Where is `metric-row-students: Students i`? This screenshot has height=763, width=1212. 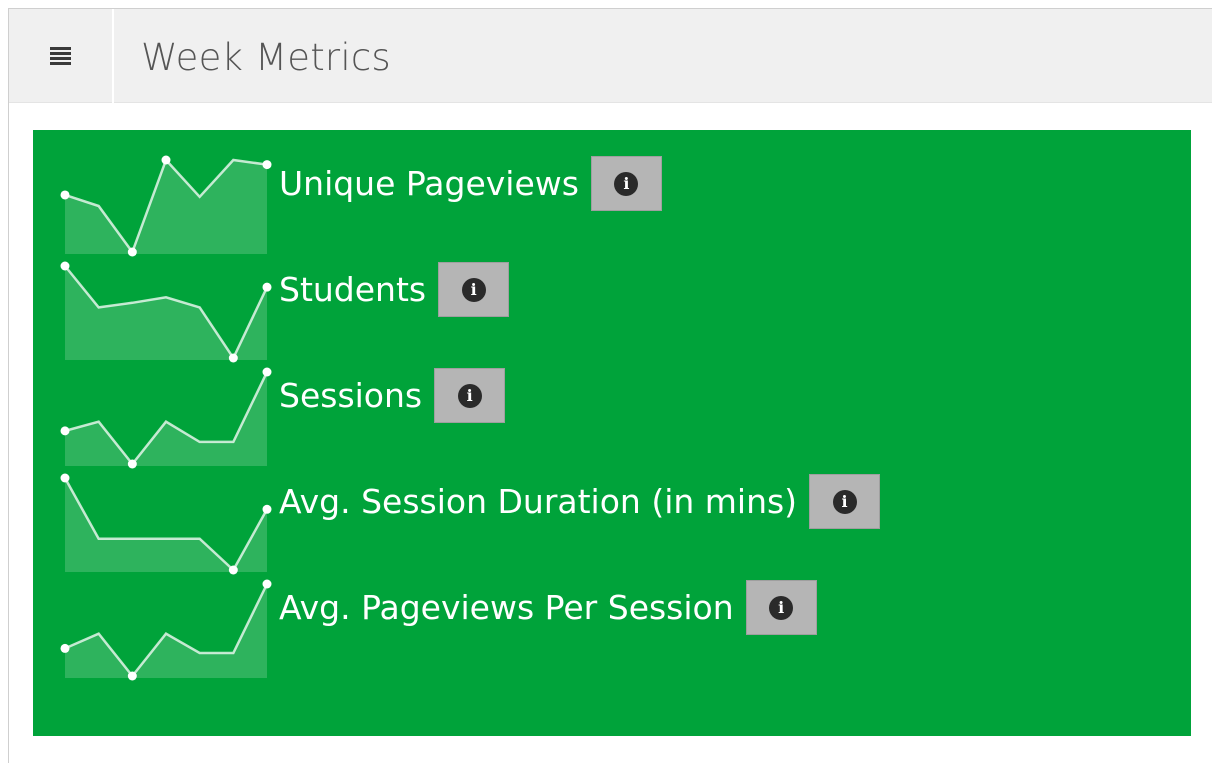
metric-row-students: Students i is located at coordinates (612, 311).